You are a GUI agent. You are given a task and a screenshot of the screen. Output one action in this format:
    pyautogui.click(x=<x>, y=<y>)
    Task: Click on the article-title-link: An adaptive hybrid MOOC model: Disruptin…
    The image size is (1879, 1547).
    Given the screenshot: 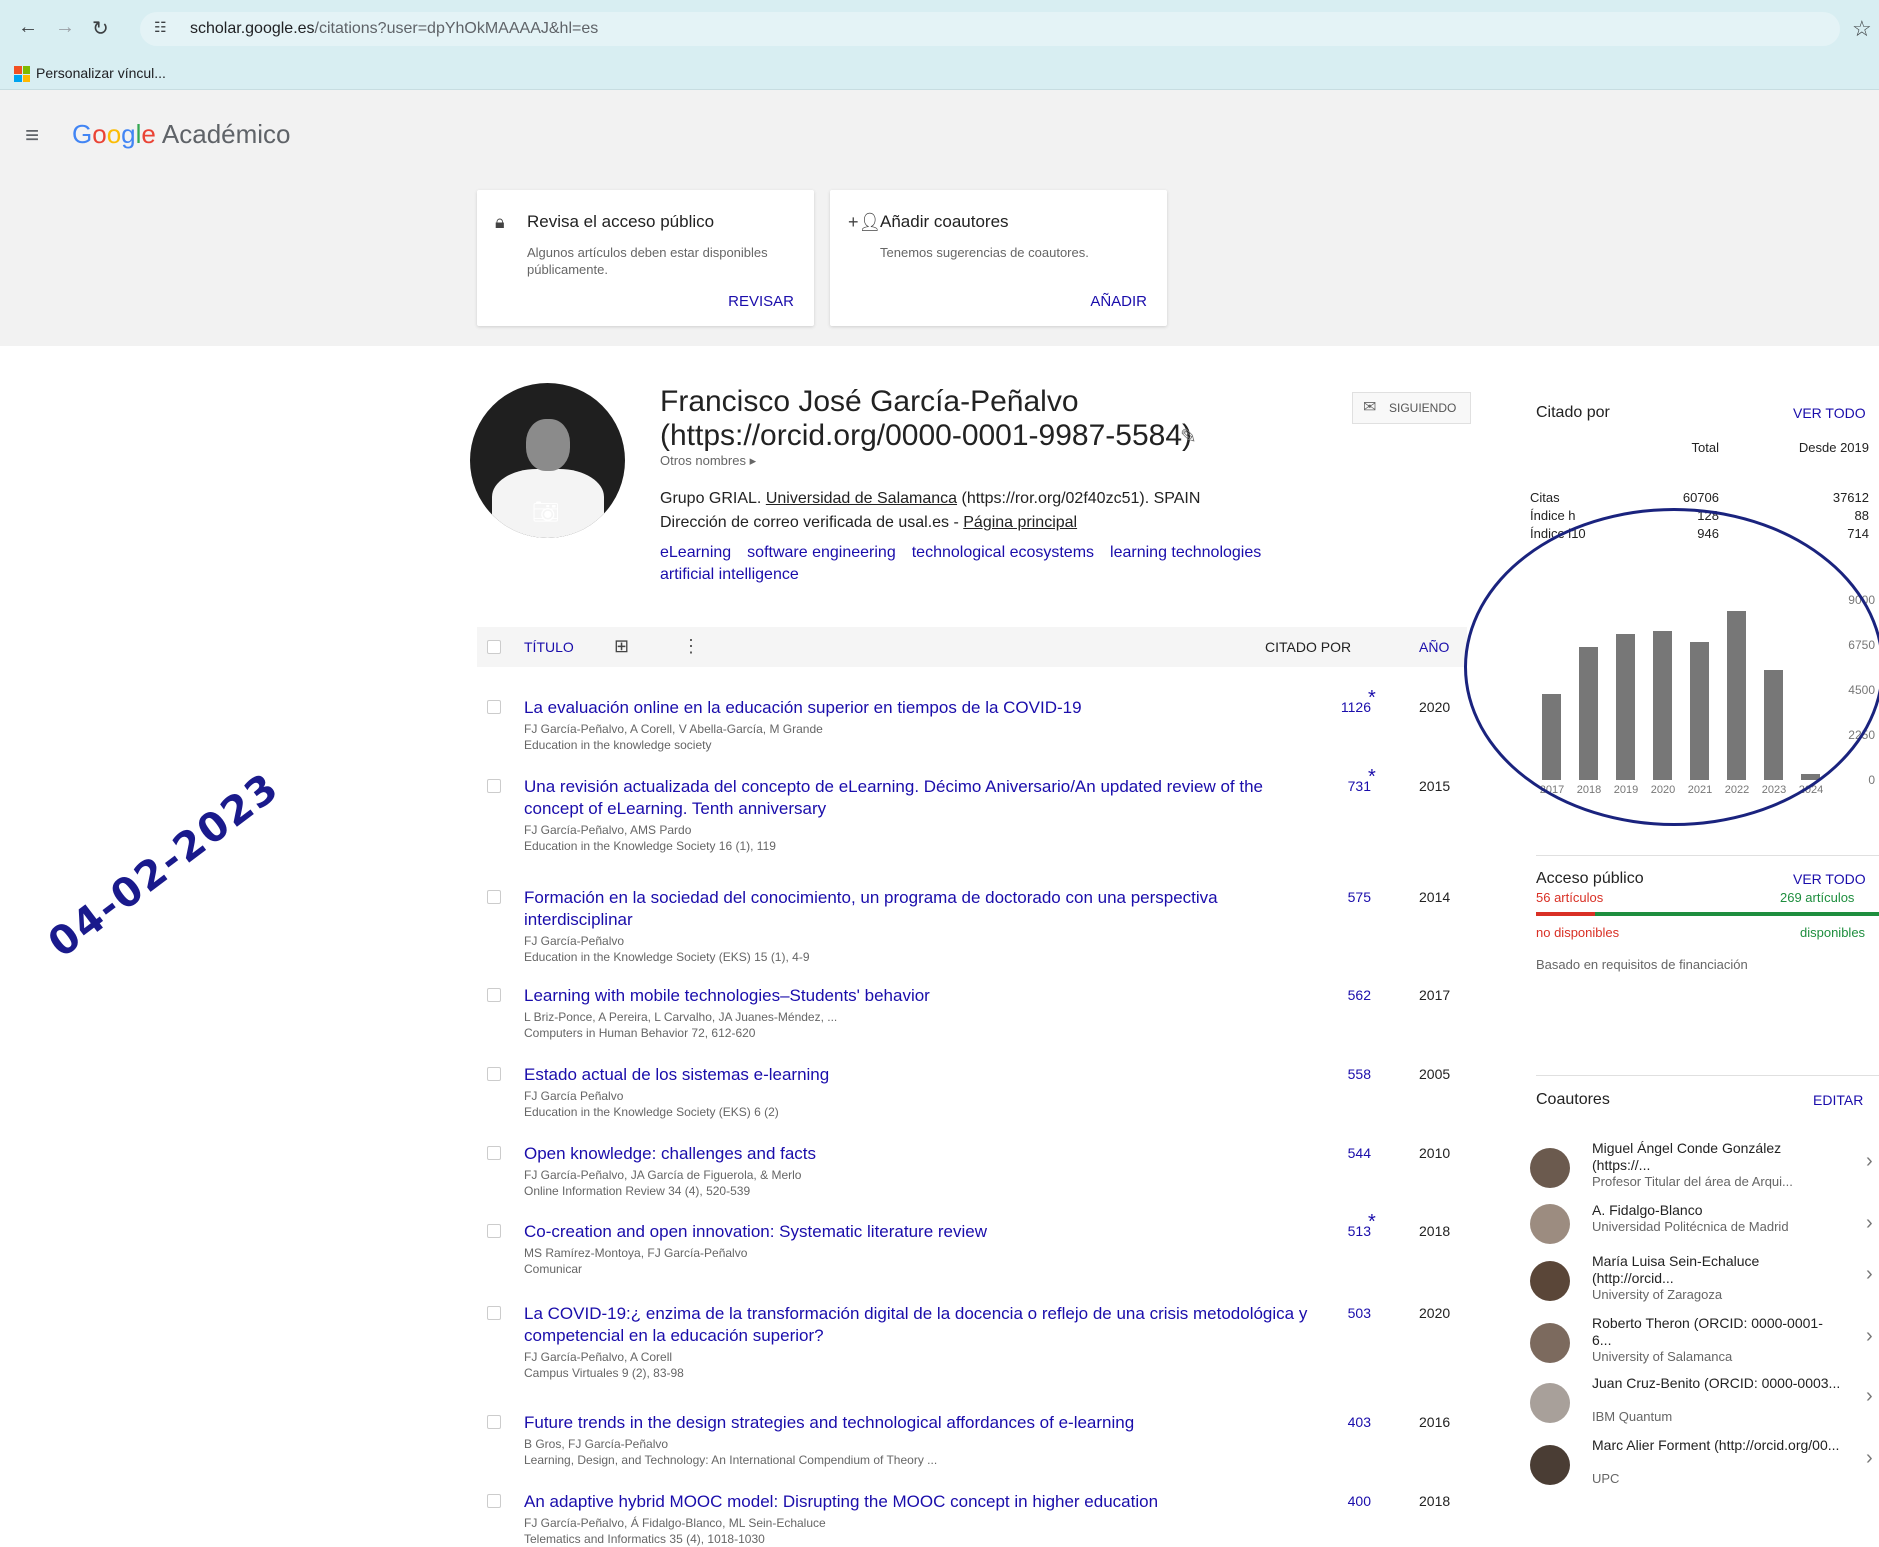 What is the action you would take?
    pyautogui.click(x=924, y=1502)
    